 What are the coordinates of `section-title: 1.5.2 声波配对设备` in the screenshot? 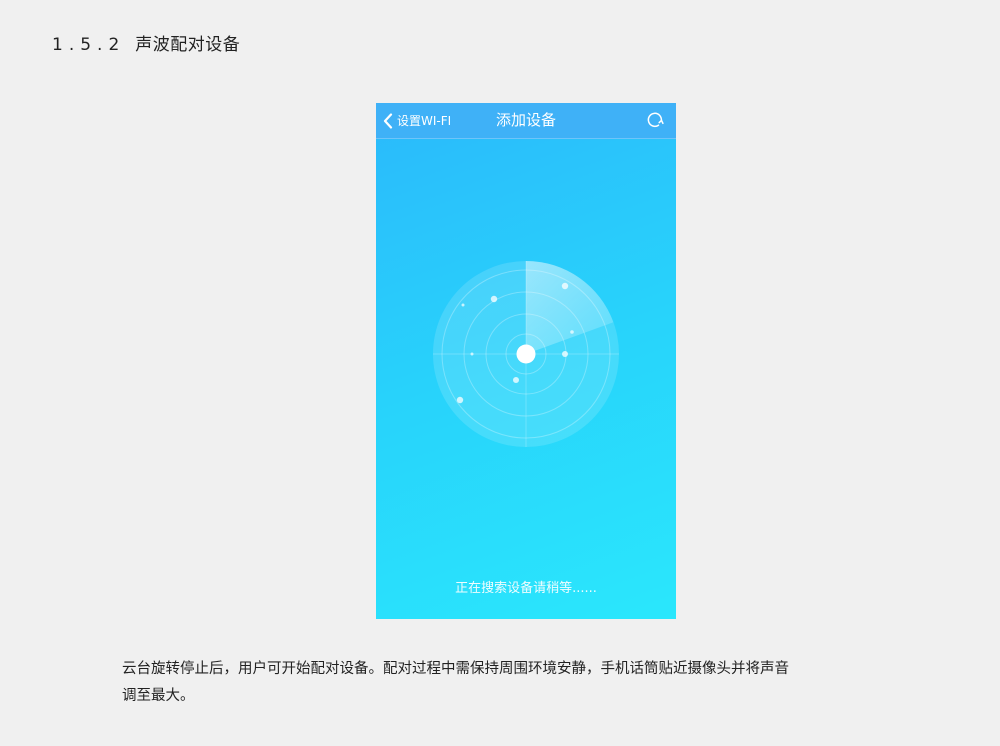 It's located at (146, 42).